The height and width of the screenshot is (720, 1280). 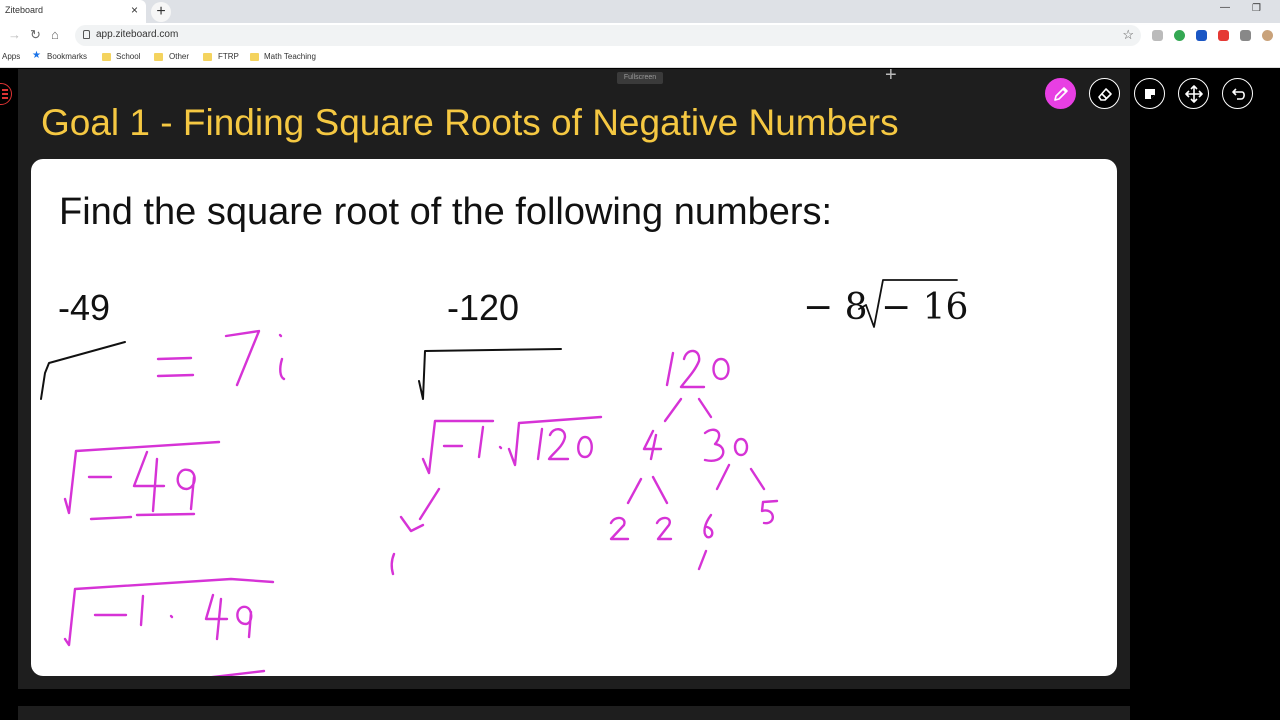 What do you see at coordinates (708, 526) in the screenshot?
I see `ink-six` at bounding box center [708, 526].